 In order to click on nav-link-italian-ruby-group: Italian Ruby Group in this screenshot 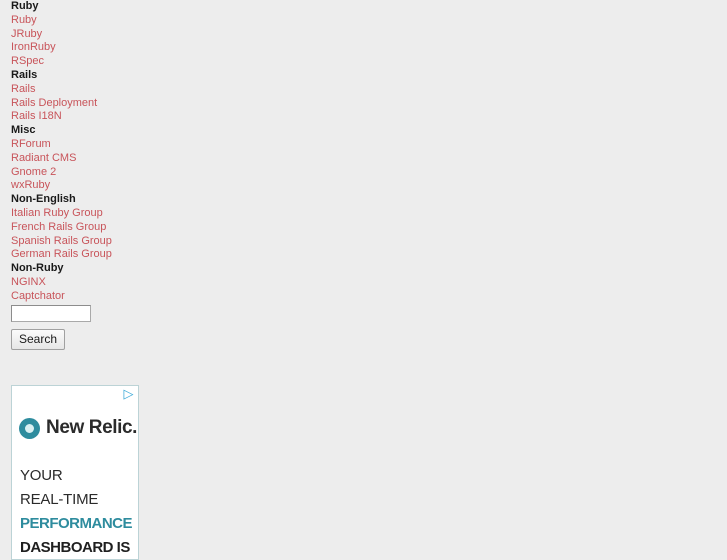, I will do `click(120, 214)`.